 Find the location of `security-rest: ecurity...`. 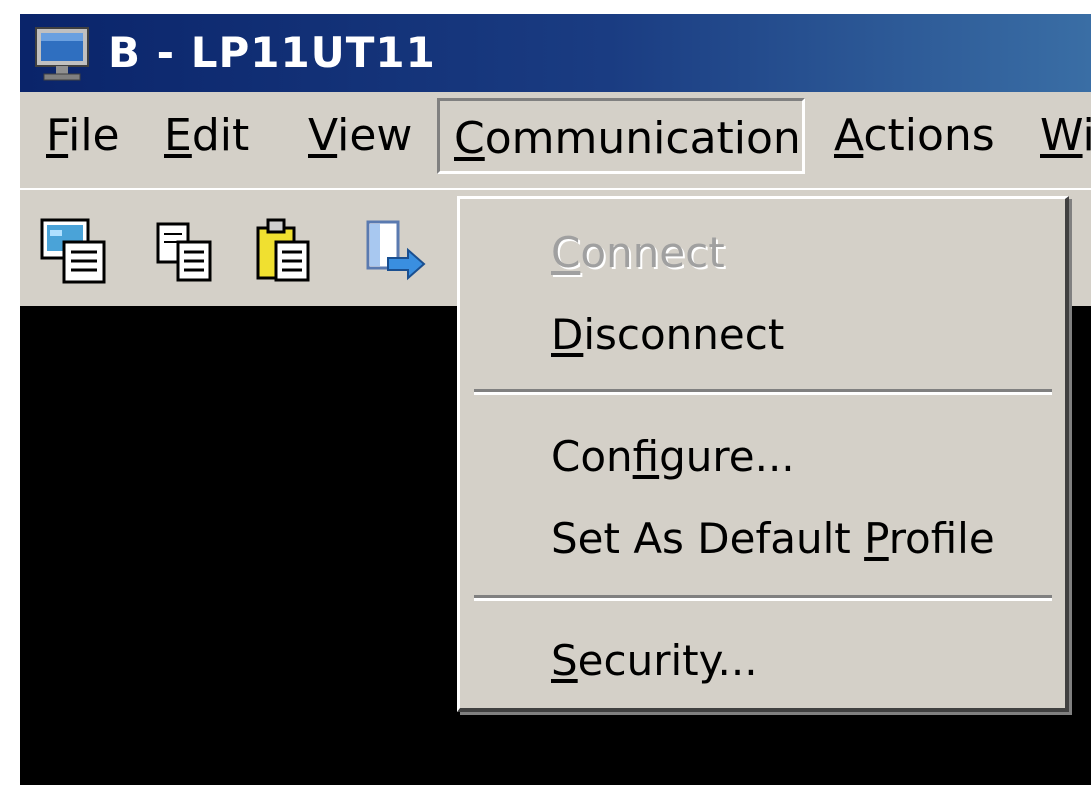

security-rest: ecurity... is located at coordinates (667, 660).